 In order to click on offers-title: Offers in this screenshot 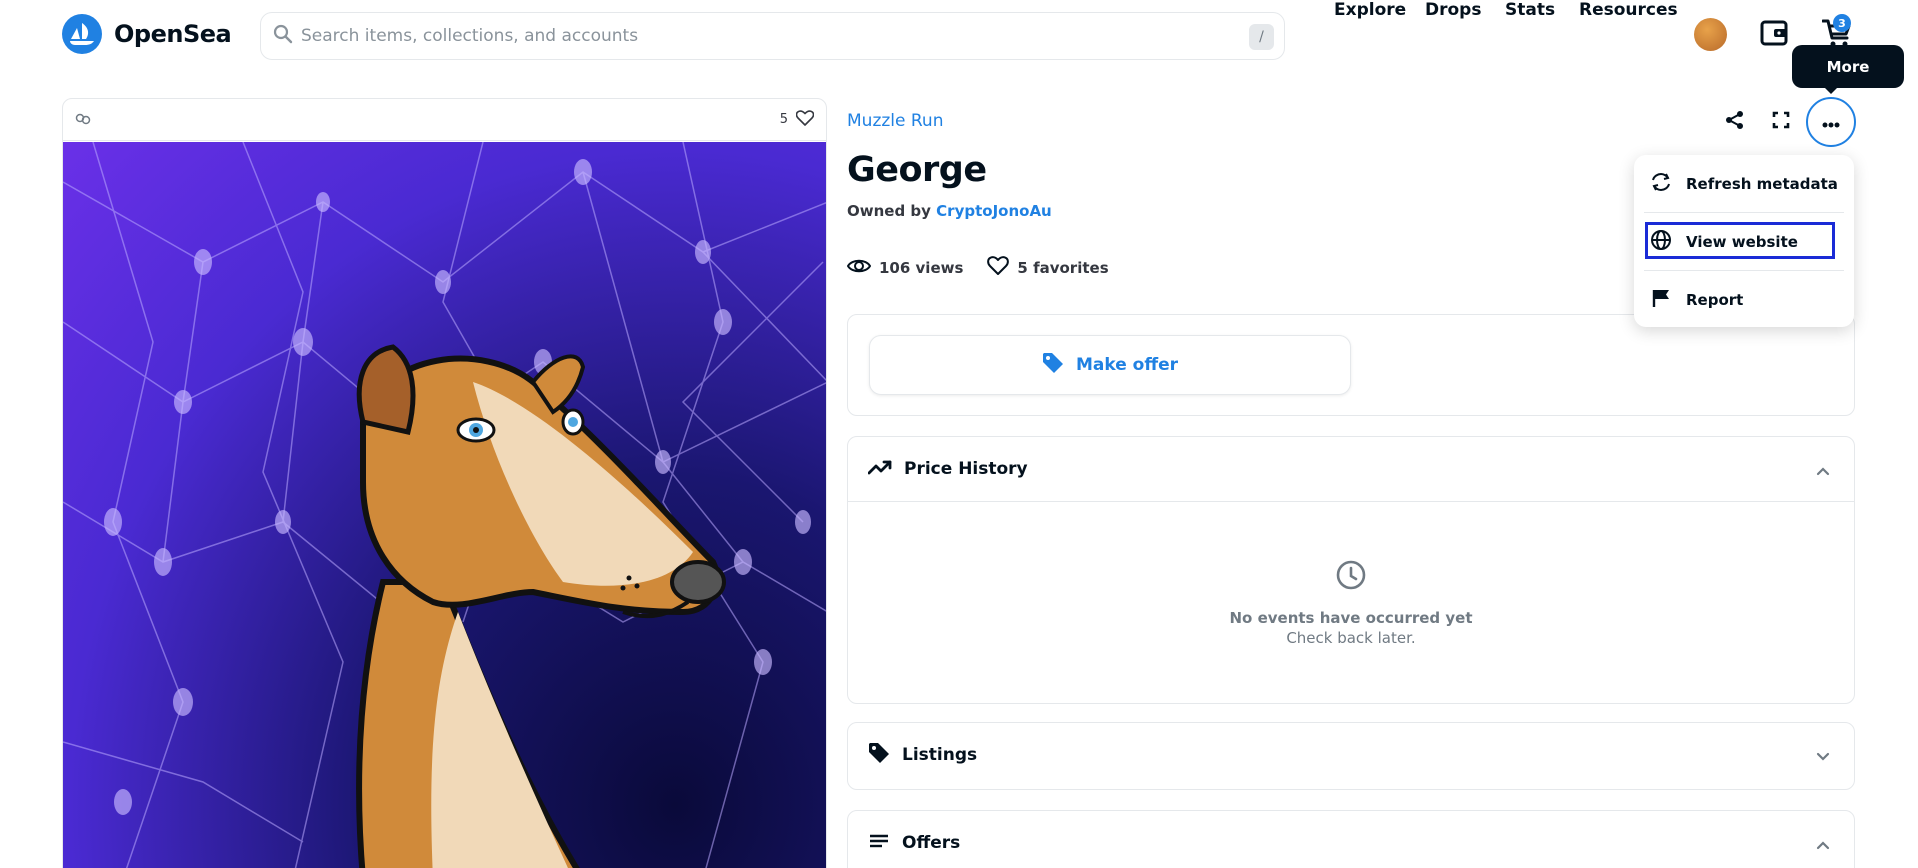, I will do `click(931, 843)`.